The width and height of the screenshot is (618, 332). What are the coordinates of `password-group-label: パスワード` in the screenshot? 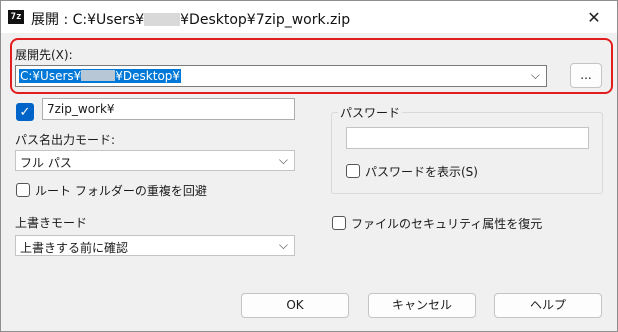 It's located at (370, 112).